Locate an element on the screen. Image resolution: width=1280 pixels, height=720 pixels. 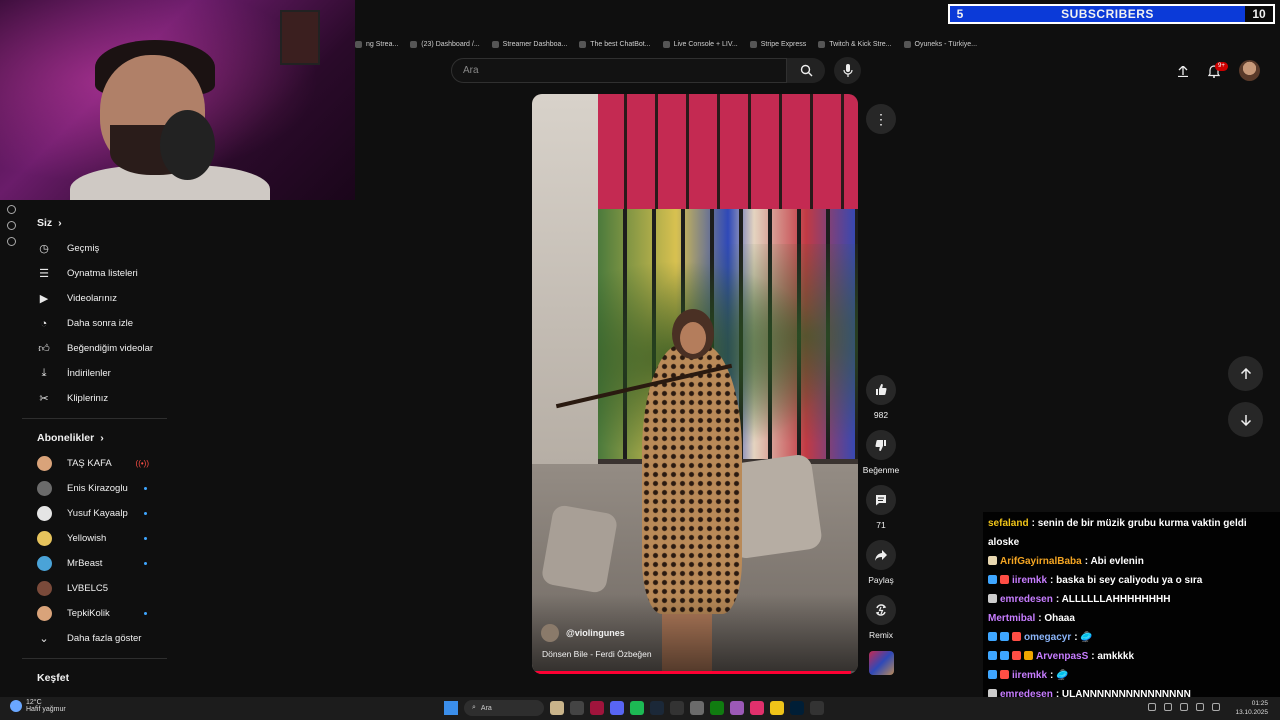
photoshop-icon is located at coordinates (797, 708).